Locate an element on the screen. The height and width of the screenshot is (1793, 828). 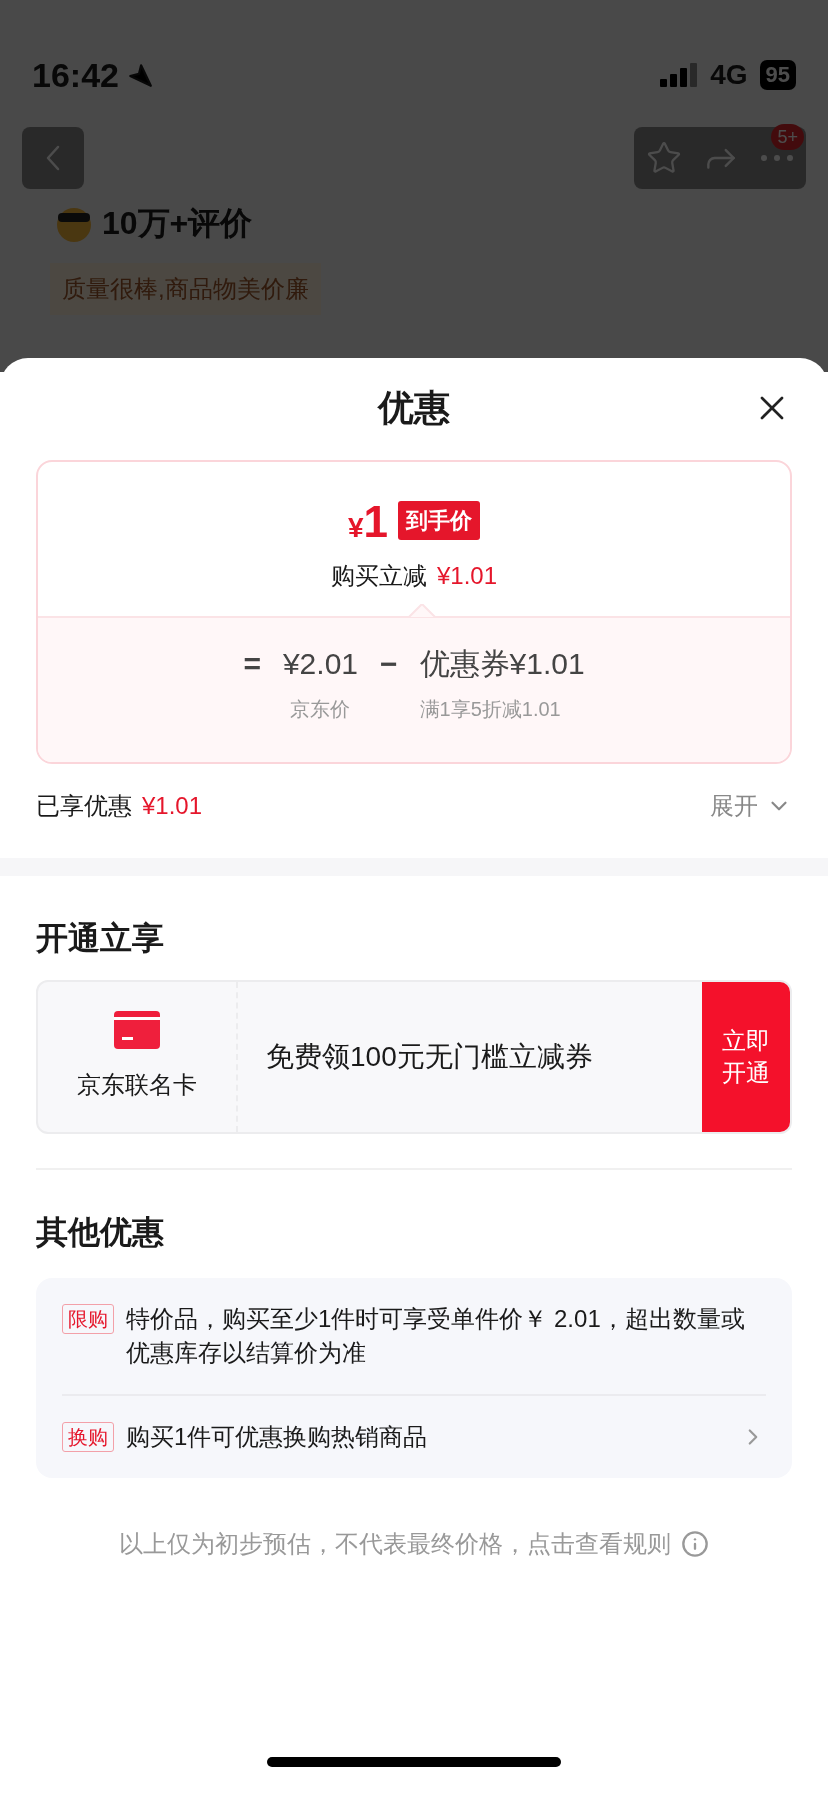
open-now-button: 立即开通 is located at coordinates (746, 1057).